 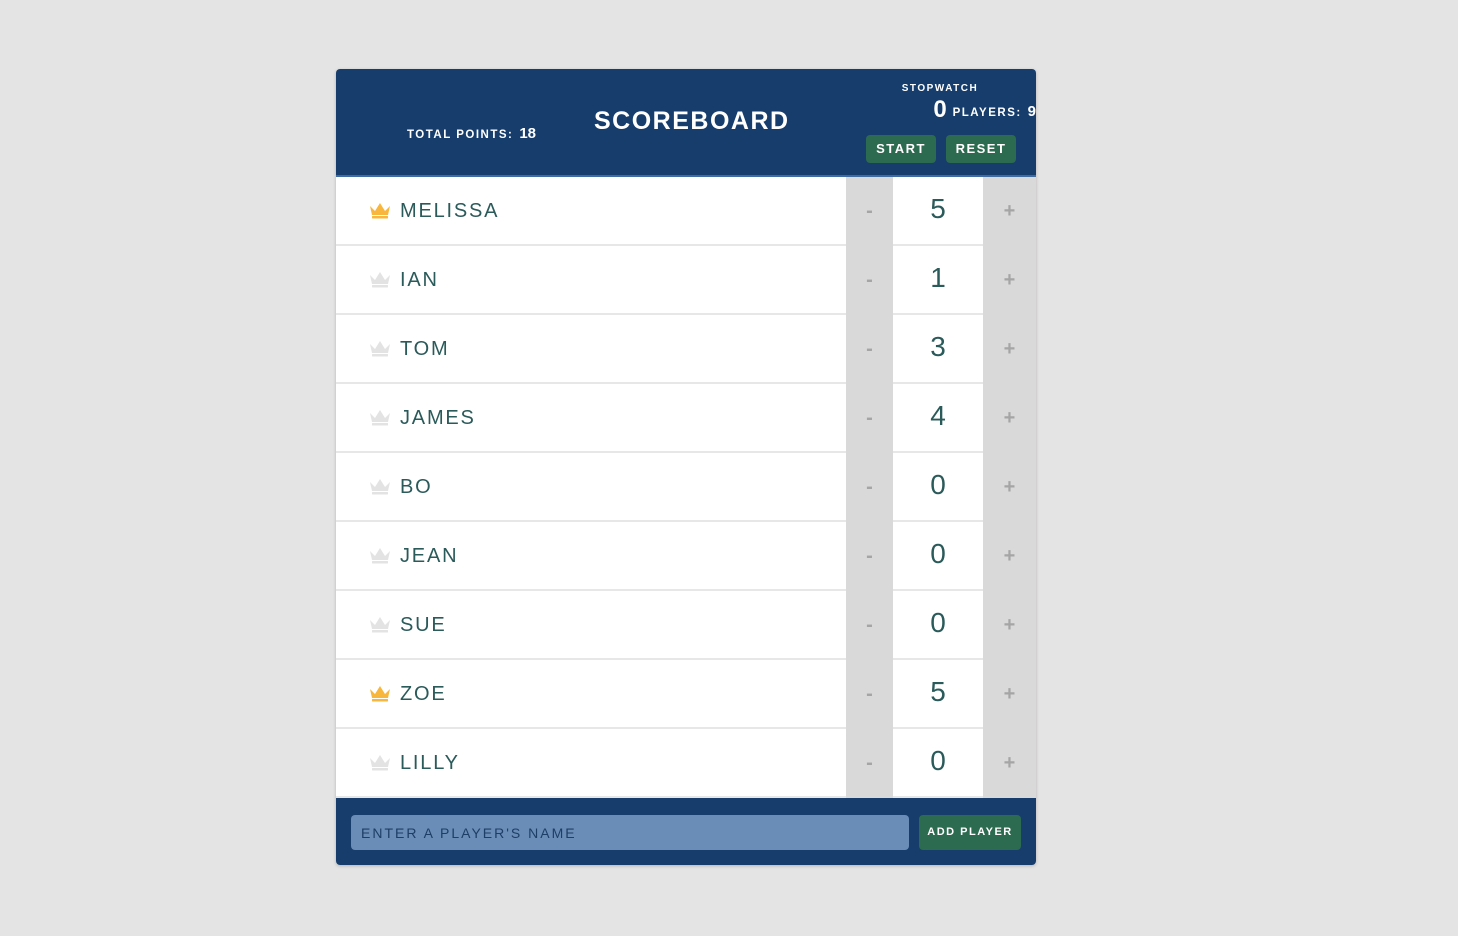 I want to click on player-row: BO - 0 +, so click(x=686, y=487).